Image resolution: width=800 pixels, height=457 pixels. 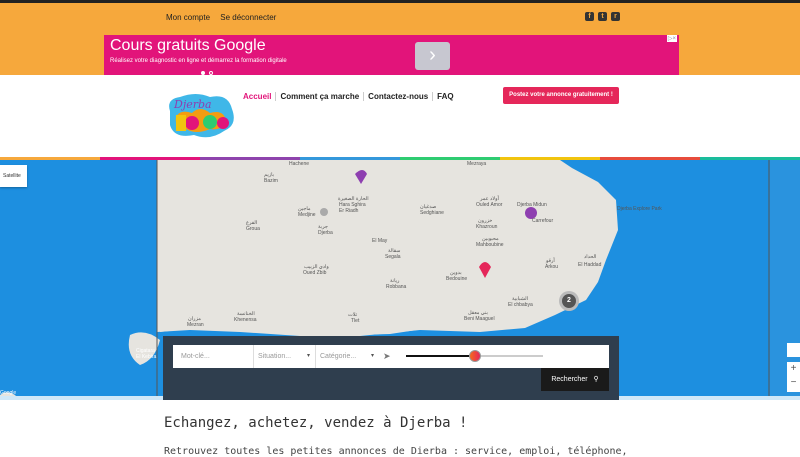 I want to click on map-label: Tlet, so click(x=355, y=321).